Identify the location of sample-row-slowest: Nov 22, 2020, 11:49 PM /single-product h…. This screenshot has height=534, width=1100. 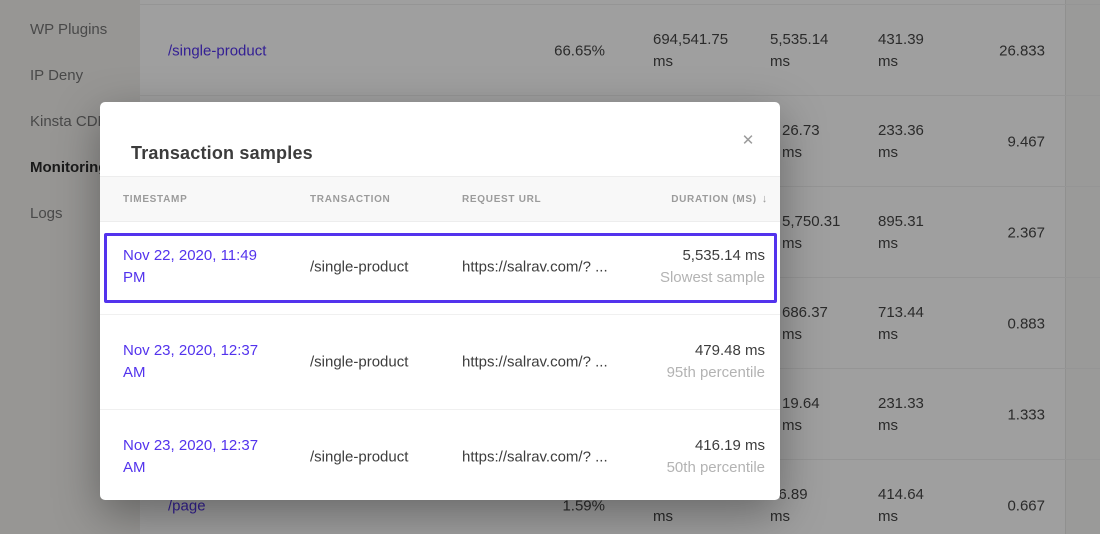
(440, 267).